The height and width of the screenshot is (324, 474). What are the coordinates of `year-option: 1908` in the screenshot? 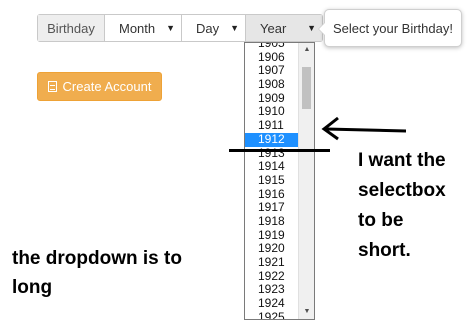 It's located at (272, 84).